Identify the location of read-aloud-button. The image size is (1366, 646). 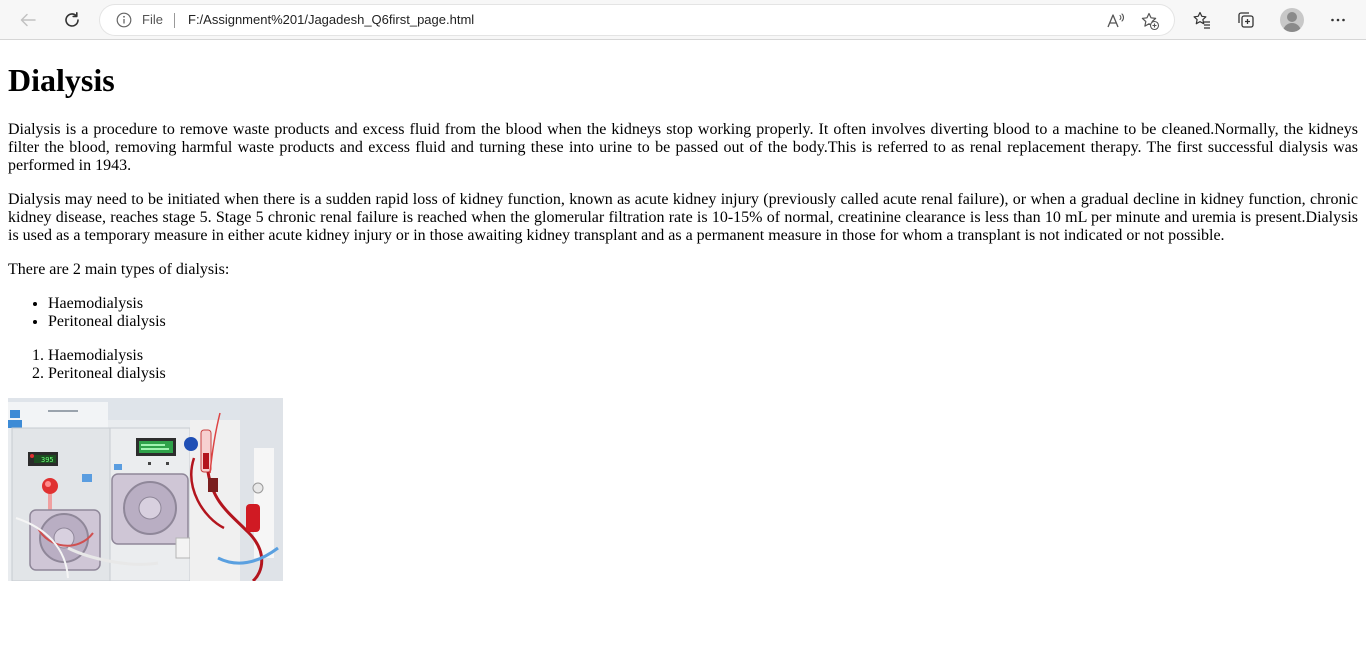
(1116, 21).